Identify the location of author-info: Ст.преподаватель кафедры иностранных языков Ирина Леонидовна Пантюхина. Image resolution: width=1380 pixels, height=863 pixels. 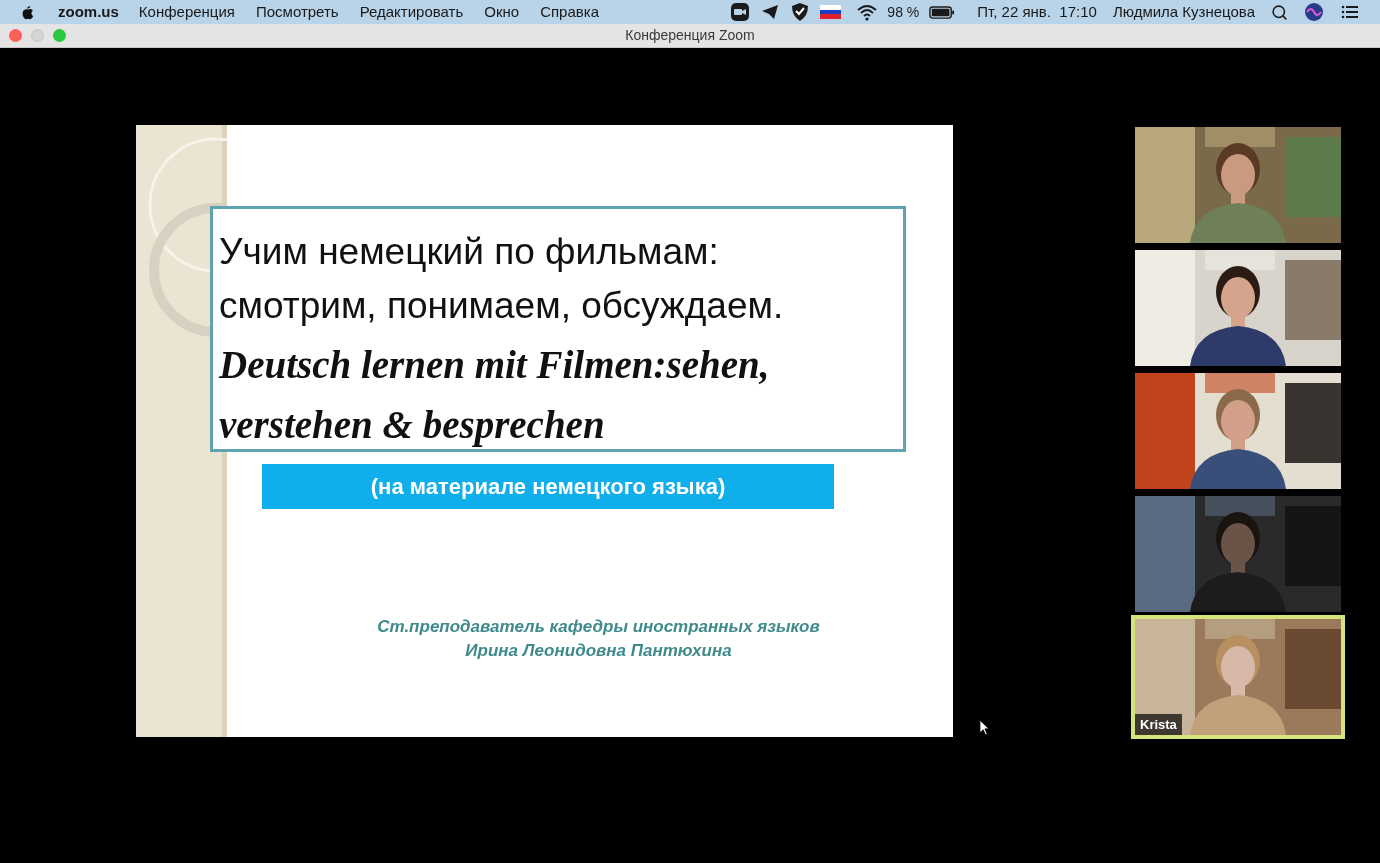
(598, 639).